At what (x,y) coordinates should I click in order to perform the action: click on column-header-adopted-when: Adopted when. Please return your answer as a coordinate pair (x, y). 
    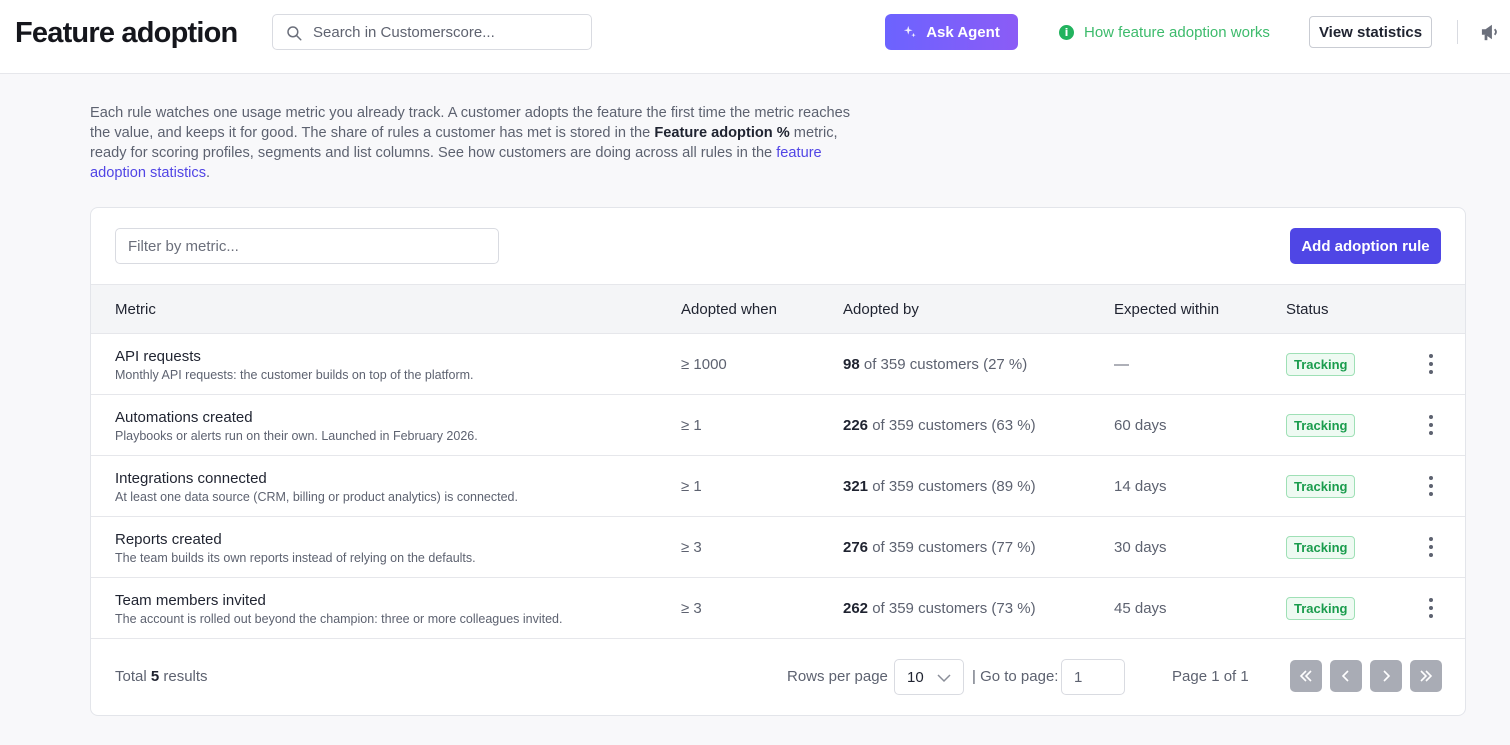
    Looking at the image, I should click on (729, 310).